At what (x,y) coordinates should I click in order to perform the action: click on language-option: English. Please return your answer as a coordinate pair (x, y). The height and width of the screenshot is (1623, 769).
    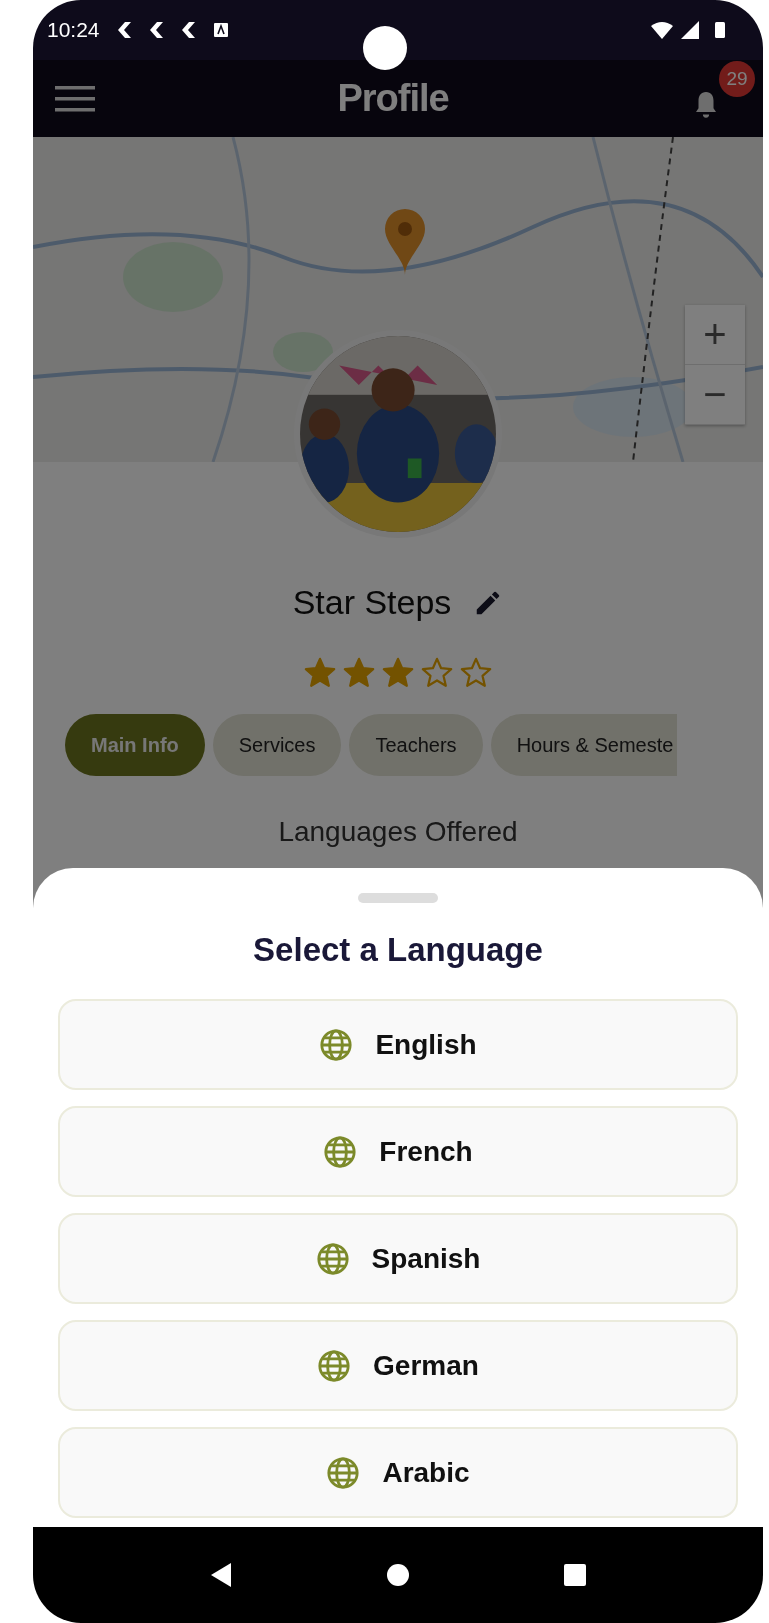
    Looking at the image, I should click on (398, 1044).